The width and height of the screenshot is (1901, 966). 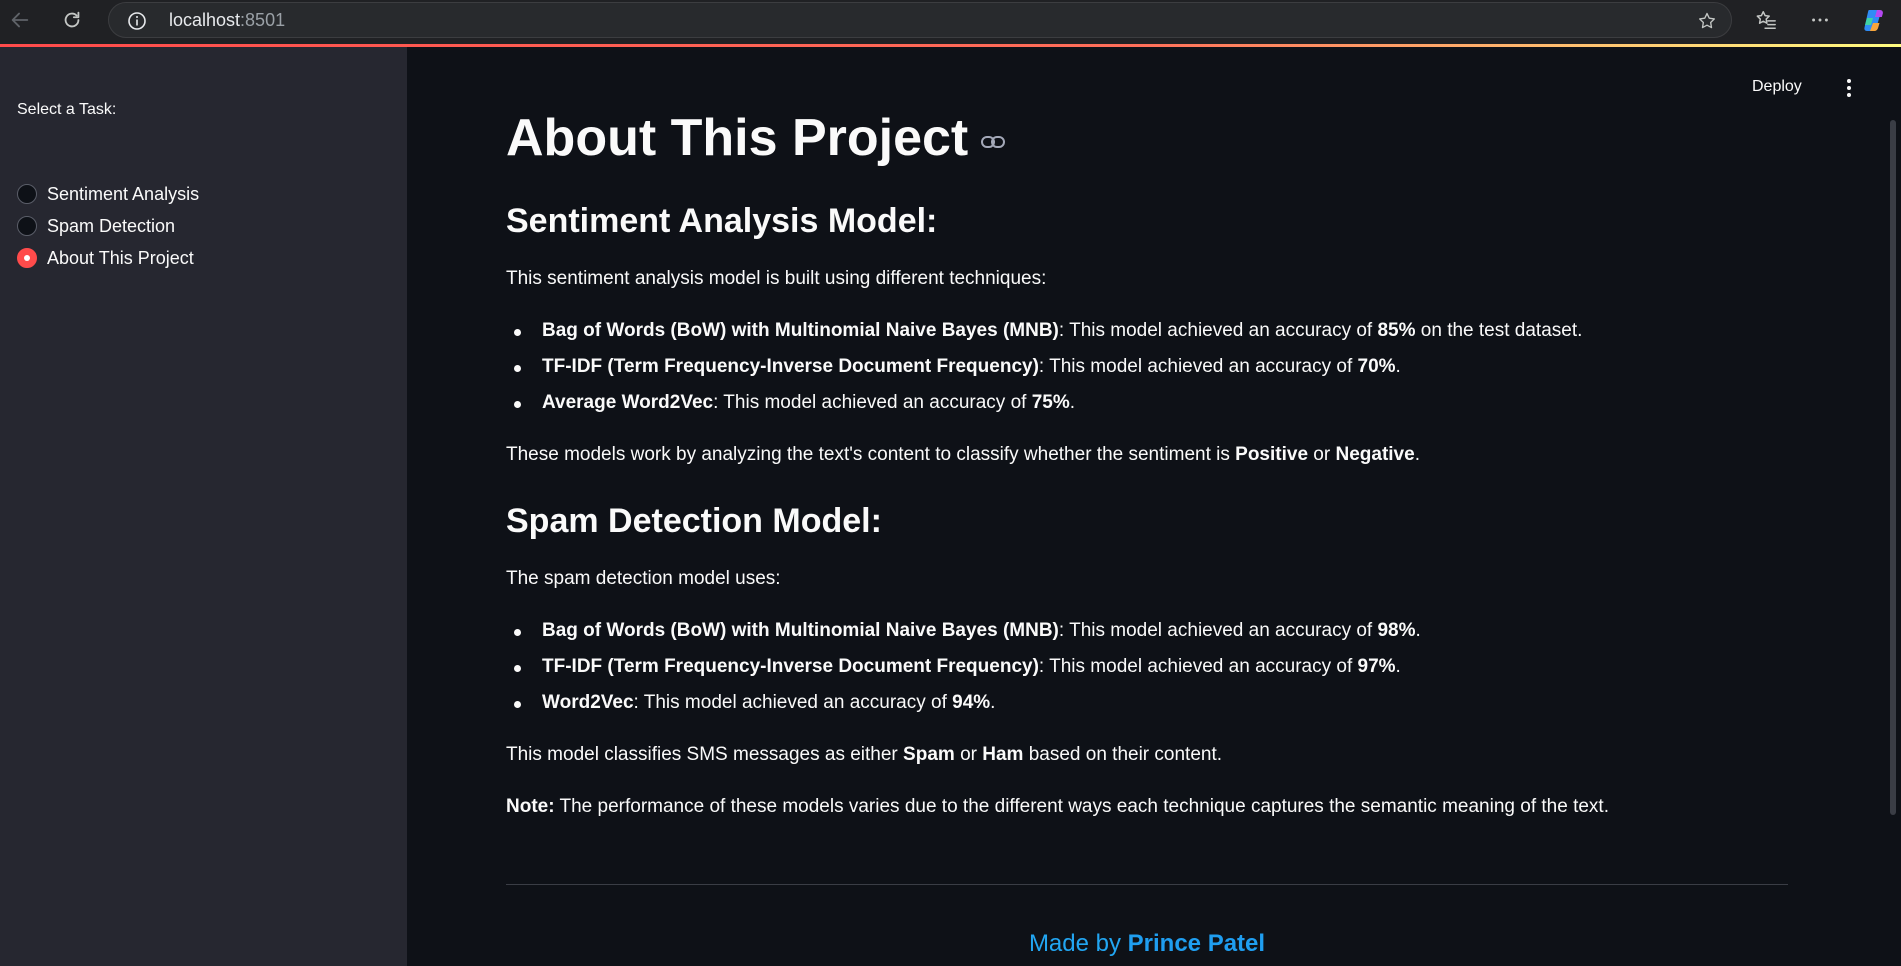 I want to click on favorites-icon, so click(x=1766, y=20).